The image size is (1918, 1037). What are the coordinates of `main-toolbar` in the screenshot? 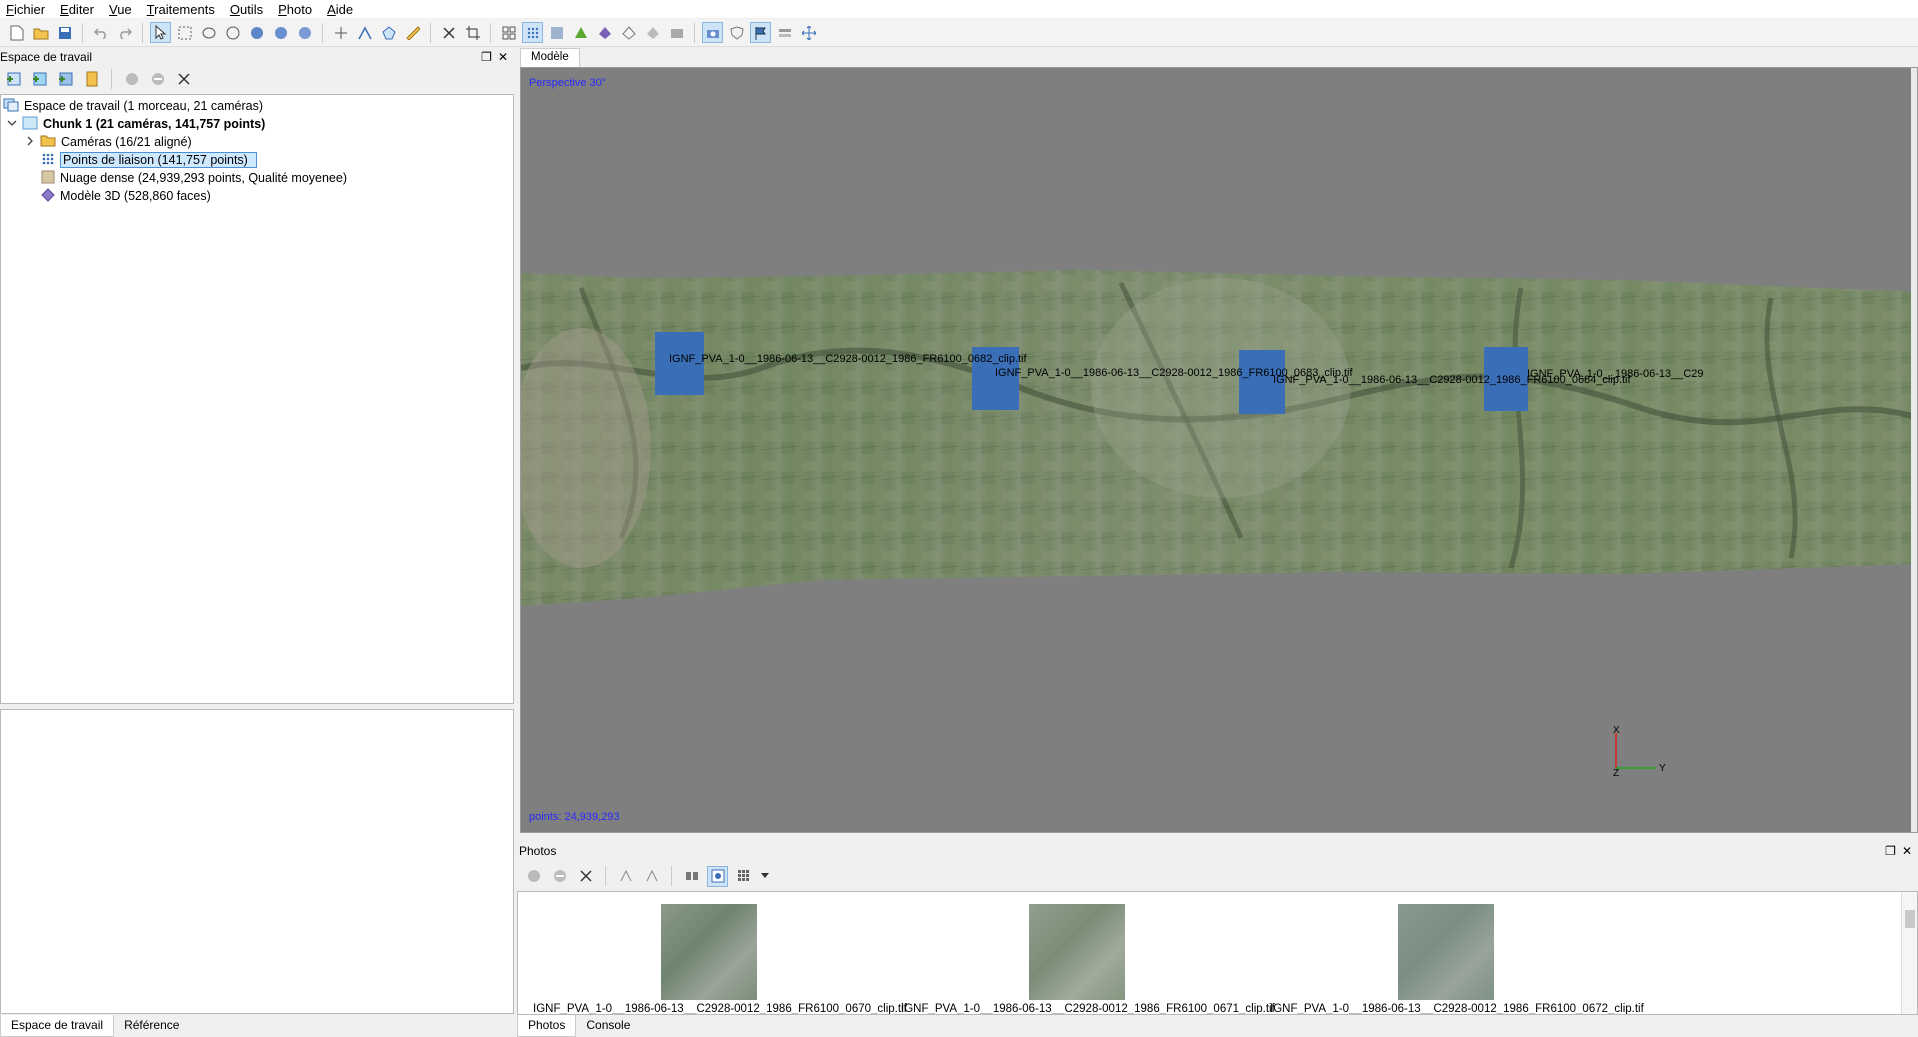 It's located at (959, 33).